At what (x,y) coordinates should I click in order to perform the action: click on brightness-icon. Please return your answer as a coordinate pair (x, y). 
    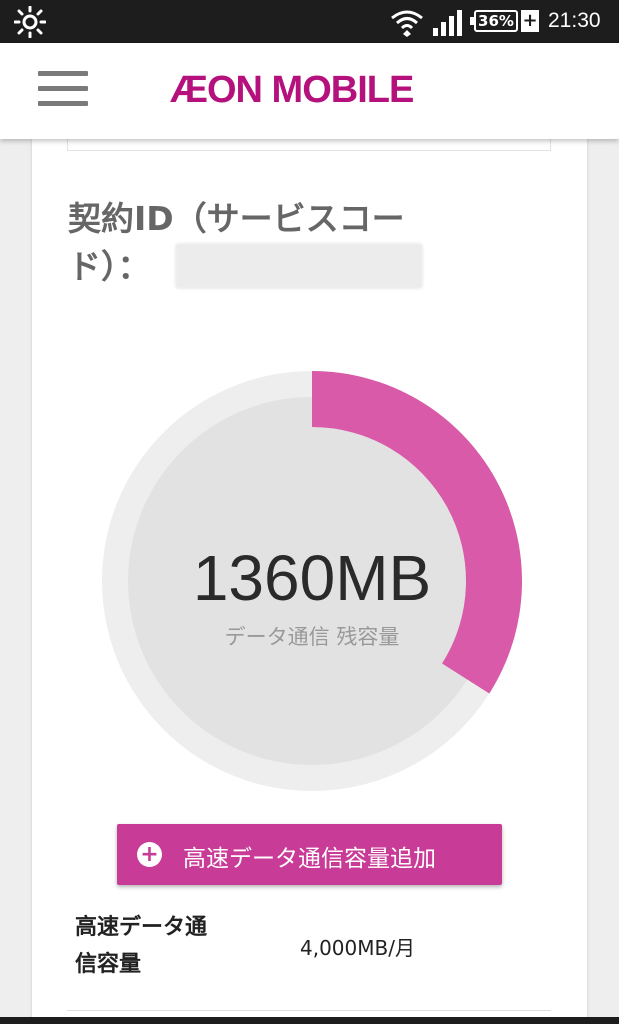
    Looking at the image, I should click on (30, 22).